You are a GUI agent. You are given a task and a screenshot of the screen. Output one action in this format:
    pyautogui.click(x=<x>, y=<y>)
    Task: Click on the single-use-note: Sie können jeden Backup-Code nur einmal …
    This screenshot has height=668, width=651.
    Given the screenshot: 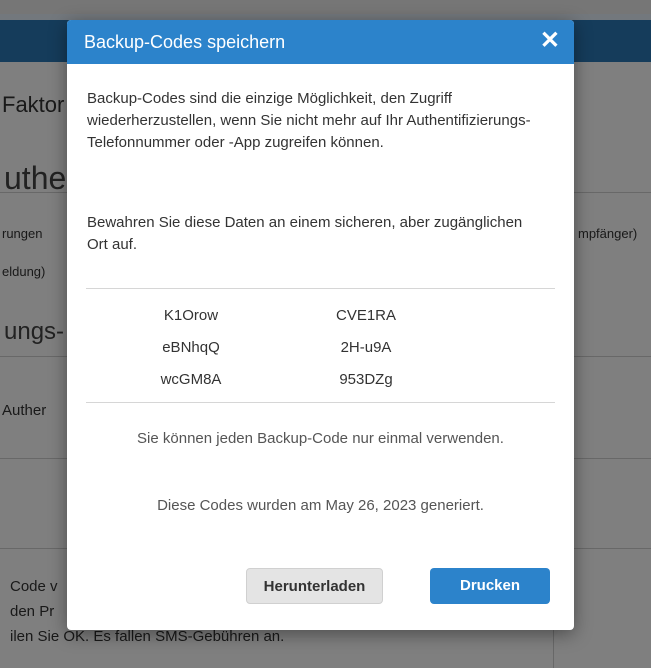 What is the action you would take?
    pyautogui.click(x=320, y=438)
    